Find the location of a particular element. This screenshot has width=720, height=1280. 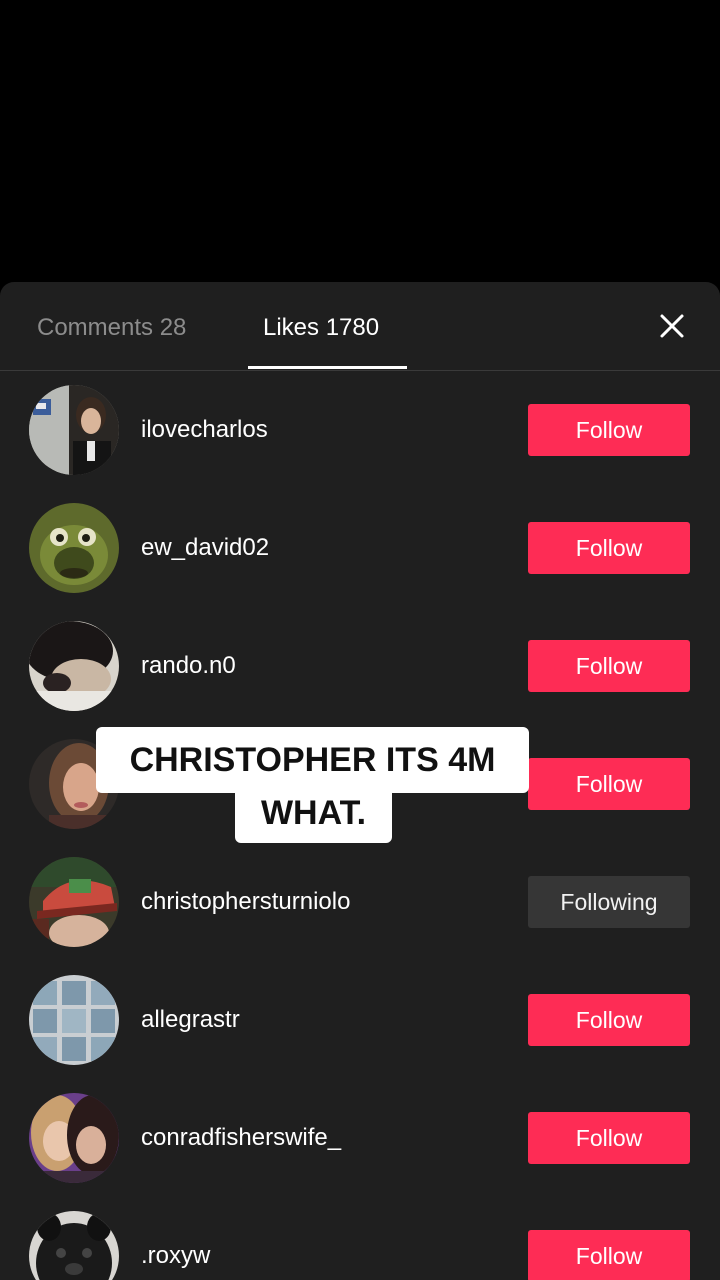

tab-bar: Comments 28 Likes 1780 is located at coordinates (360, 326).